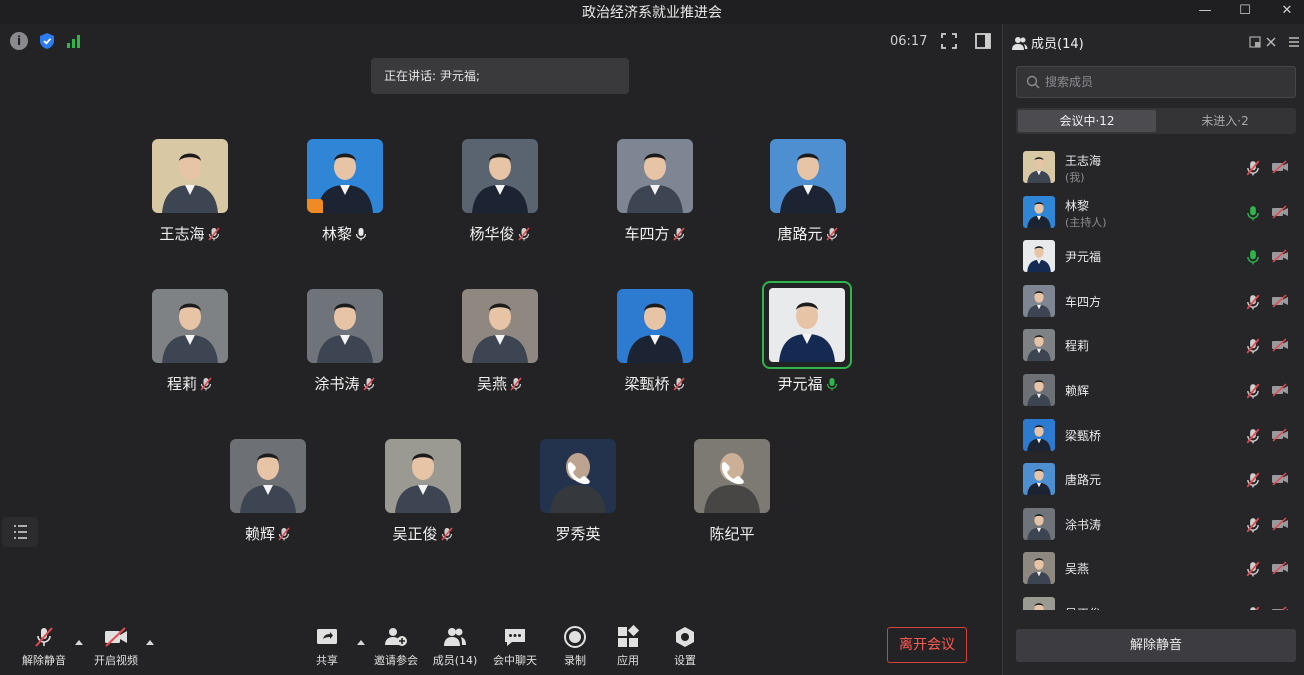 Image resolution: width=1304 pixels, height=675 pixels. What do you see at coordinates (1153, 523) in the screenshot?
I see `member-row: 涂书涛` at bounding box center [1153, 523].